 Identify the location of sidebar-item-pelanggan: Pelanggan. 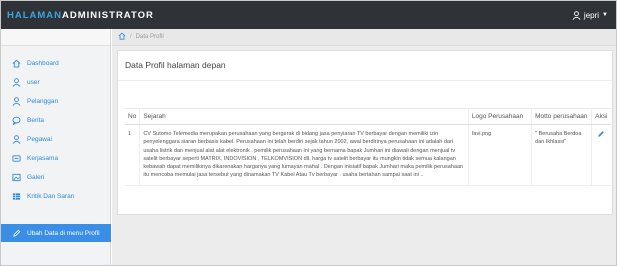
(55, 101).